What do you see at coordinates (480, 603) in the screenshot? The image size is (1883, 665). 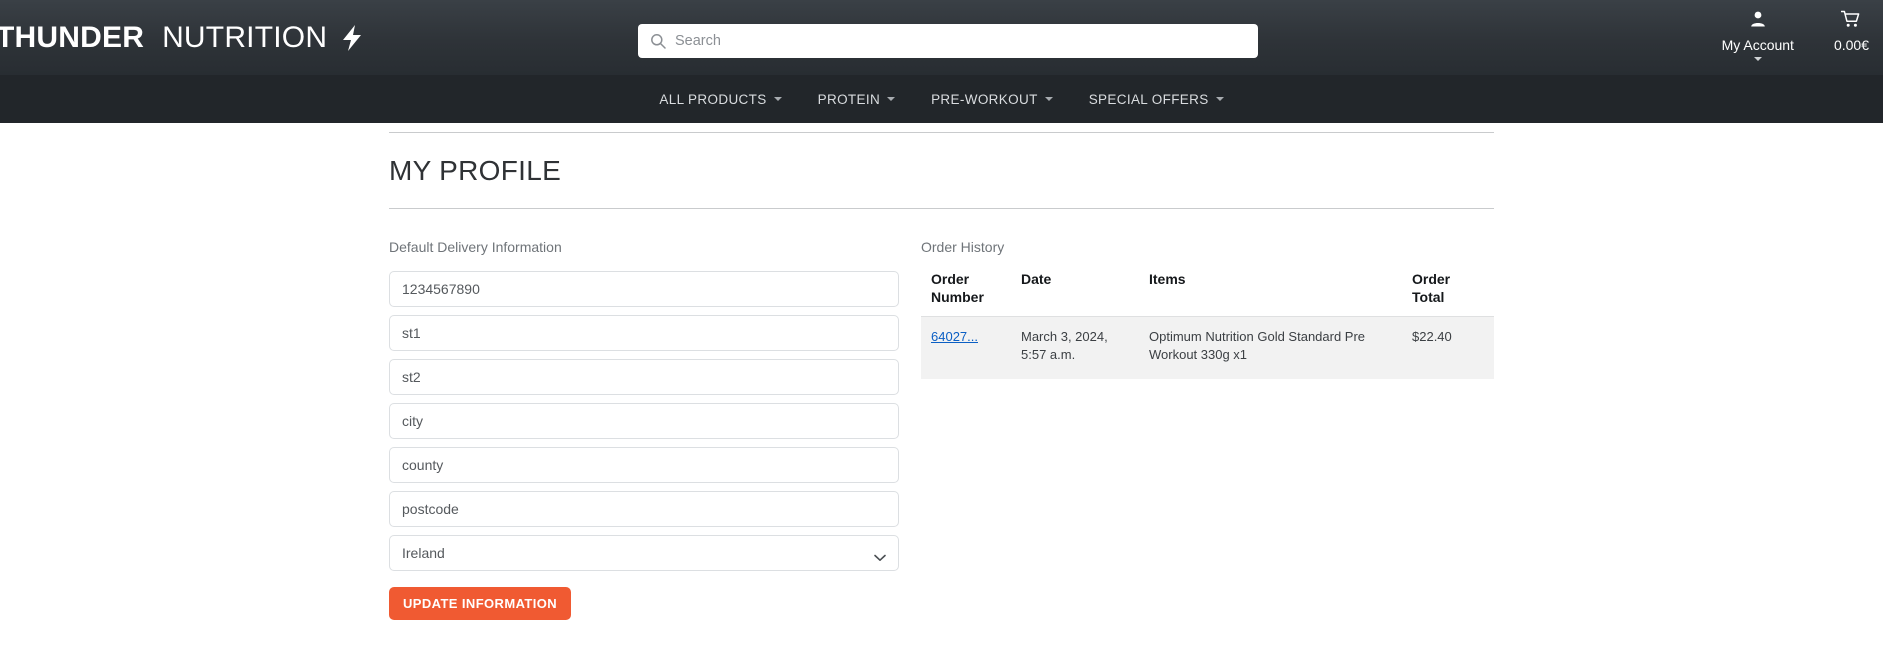 I see `update-information-button: UPDATE INFORMATION` at bounding box center [480, 603].